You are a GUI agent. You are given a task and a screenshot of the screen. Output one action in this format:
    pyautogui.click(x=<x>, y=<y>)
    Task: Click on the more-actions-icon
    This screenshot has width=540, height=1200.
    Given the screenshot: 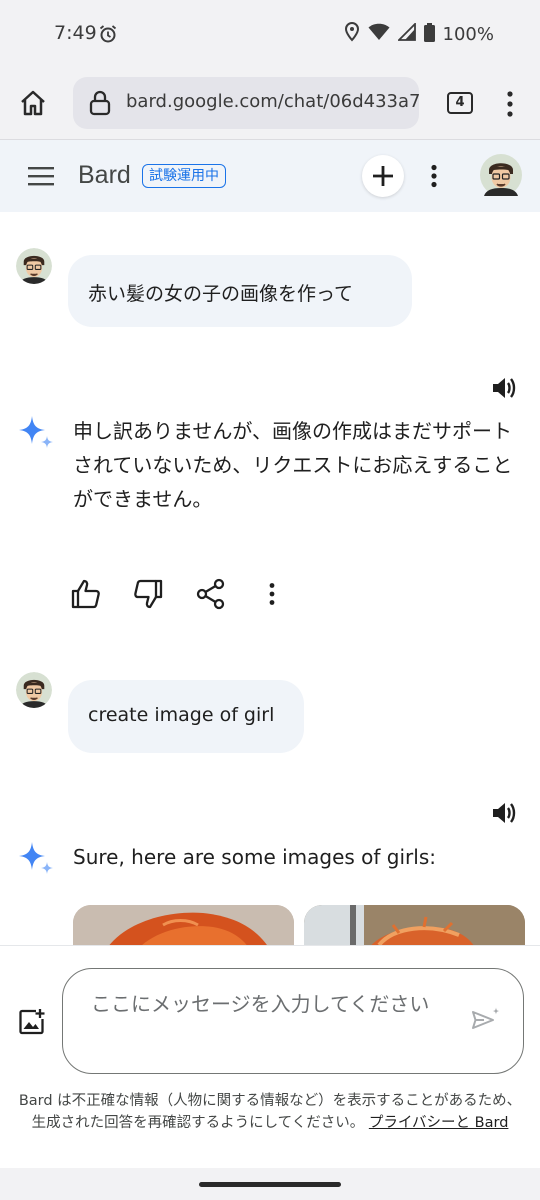 What is the action you would take?
    pyautogui.click(x=272, y=596)
    